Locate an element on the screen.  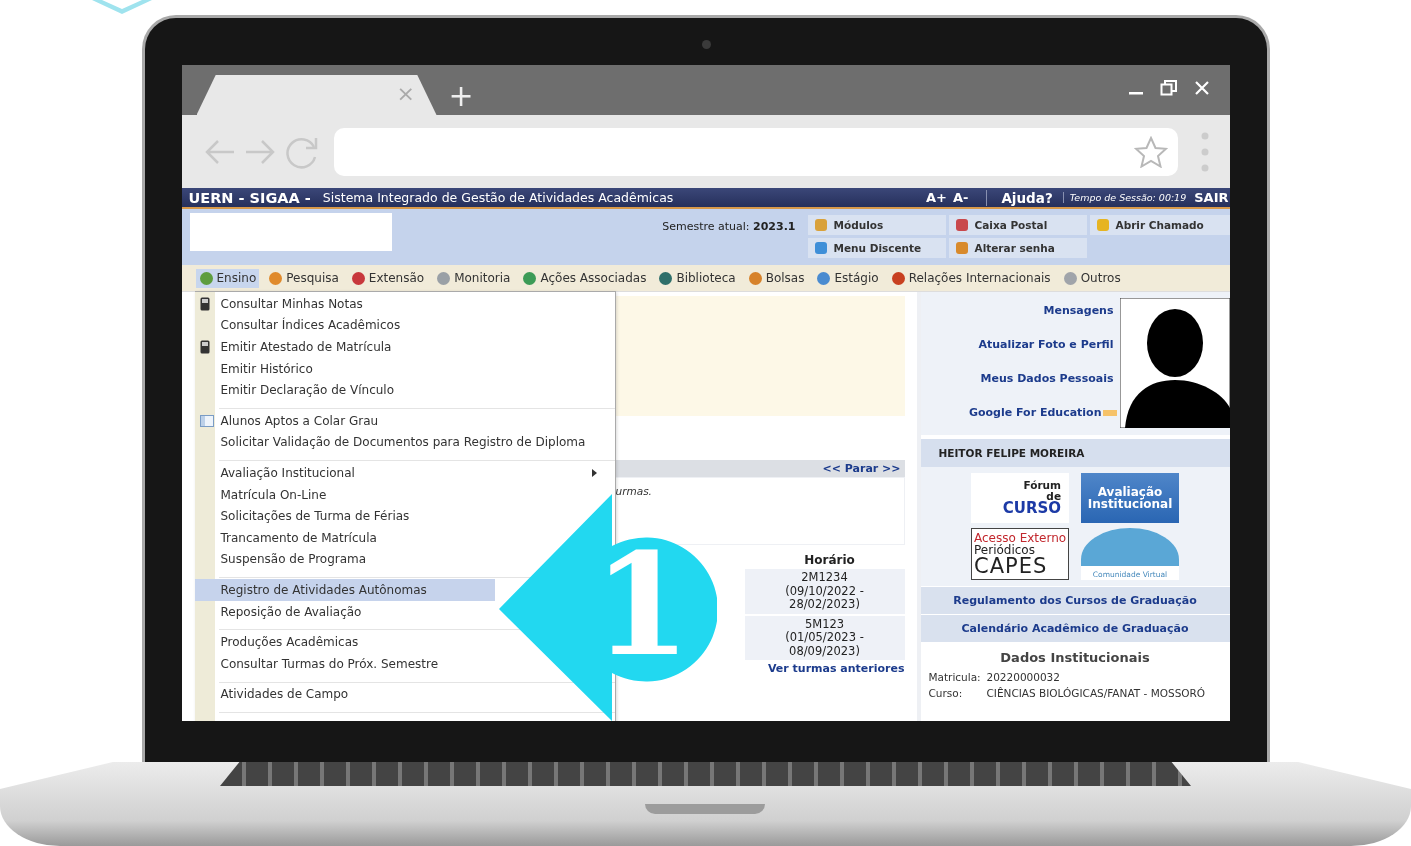
menu-item: Emitir Declaração de Vínculo is located at coordinates (297, 390).